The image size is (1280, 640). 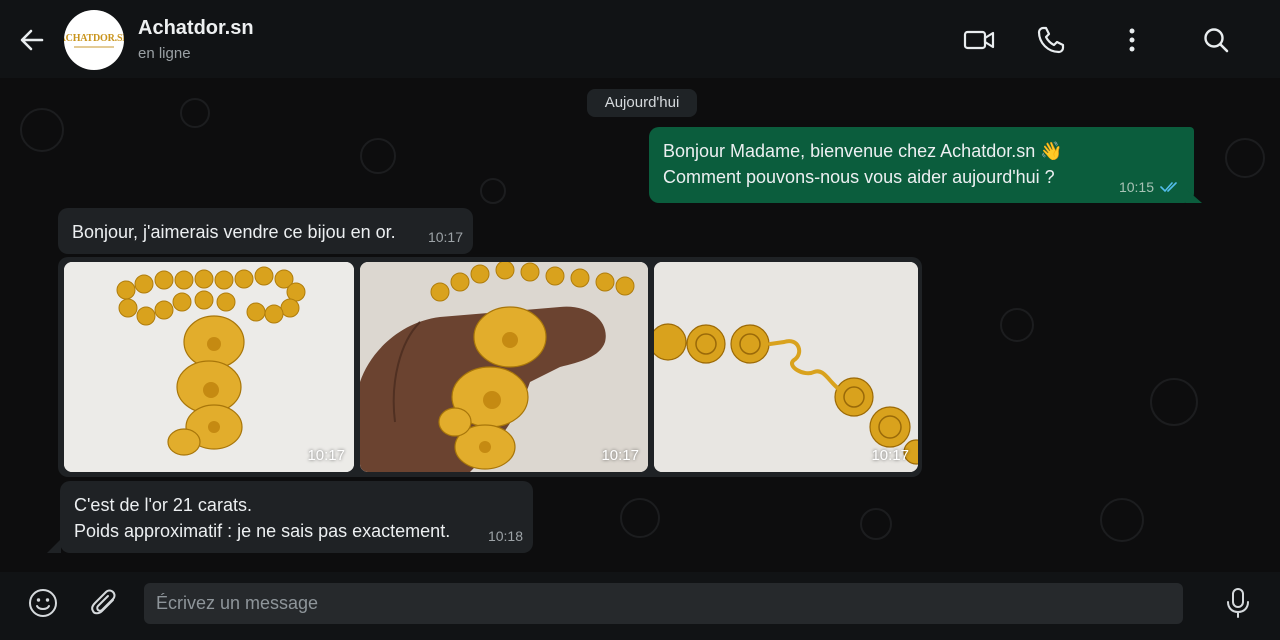 What do you see at coordinates (54, 546) in the screenshot?
I see `bubble-tail` at bounding box center [54, 546].